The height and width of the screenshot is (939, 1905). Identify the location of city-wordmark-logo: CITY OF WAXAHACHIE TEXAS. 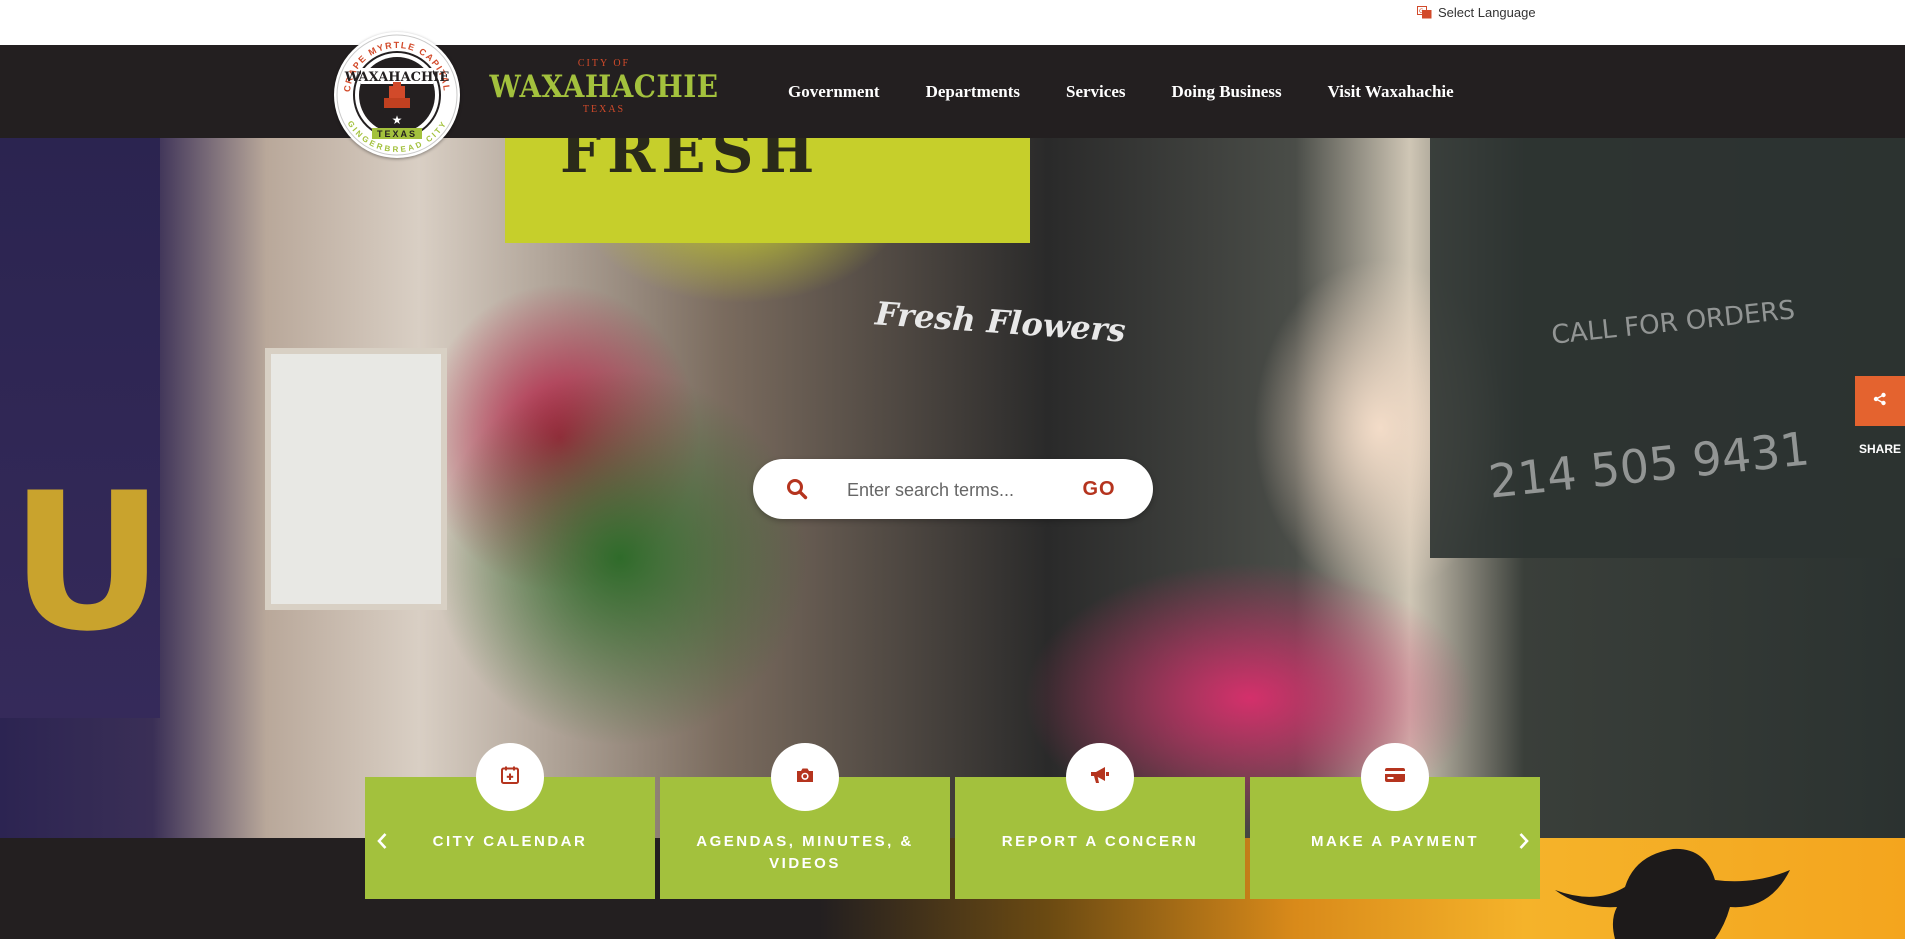
(604, 92).